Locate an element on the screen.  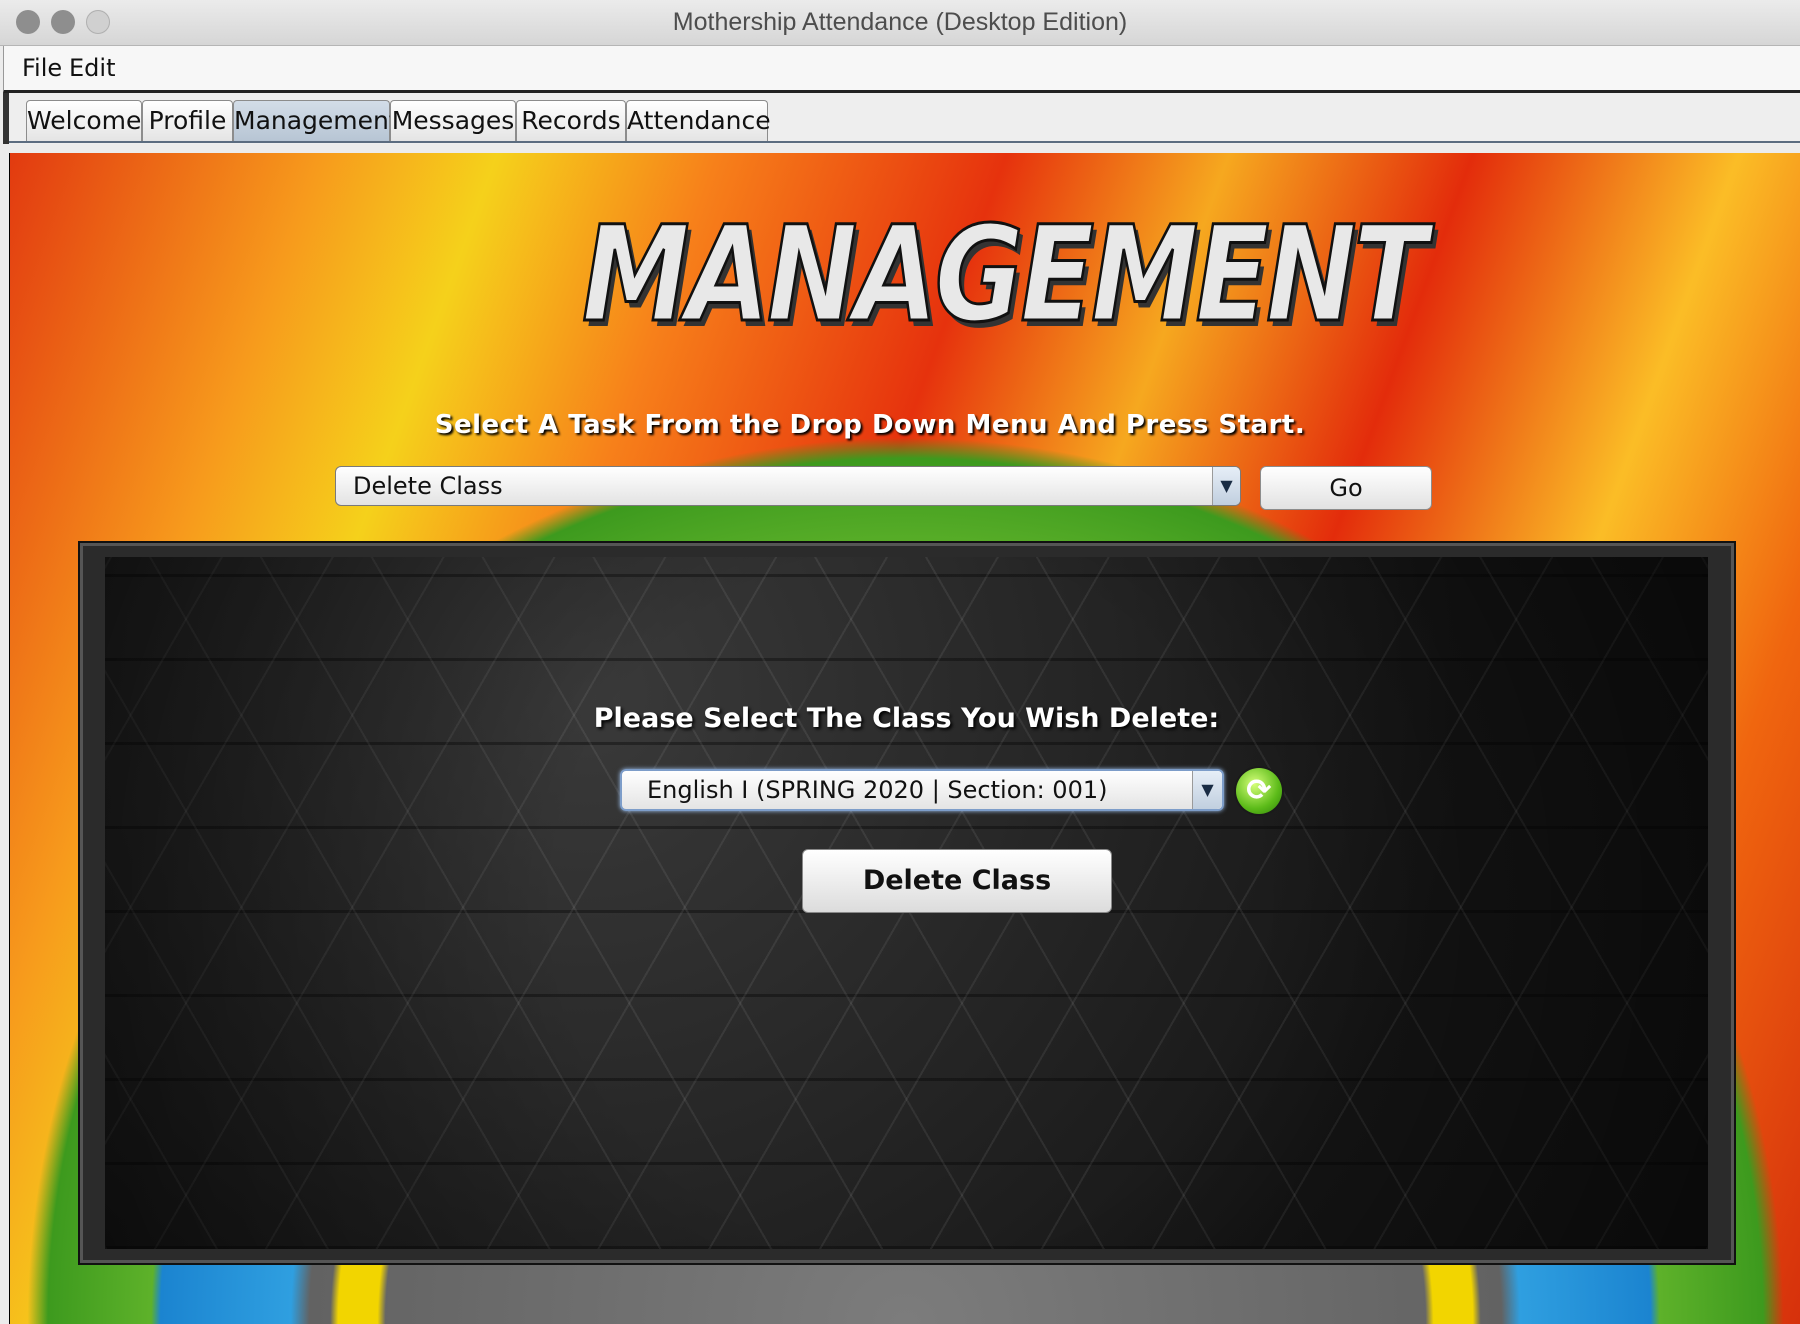
tab-attendance: Attendance is located at coordinates (698, 120).